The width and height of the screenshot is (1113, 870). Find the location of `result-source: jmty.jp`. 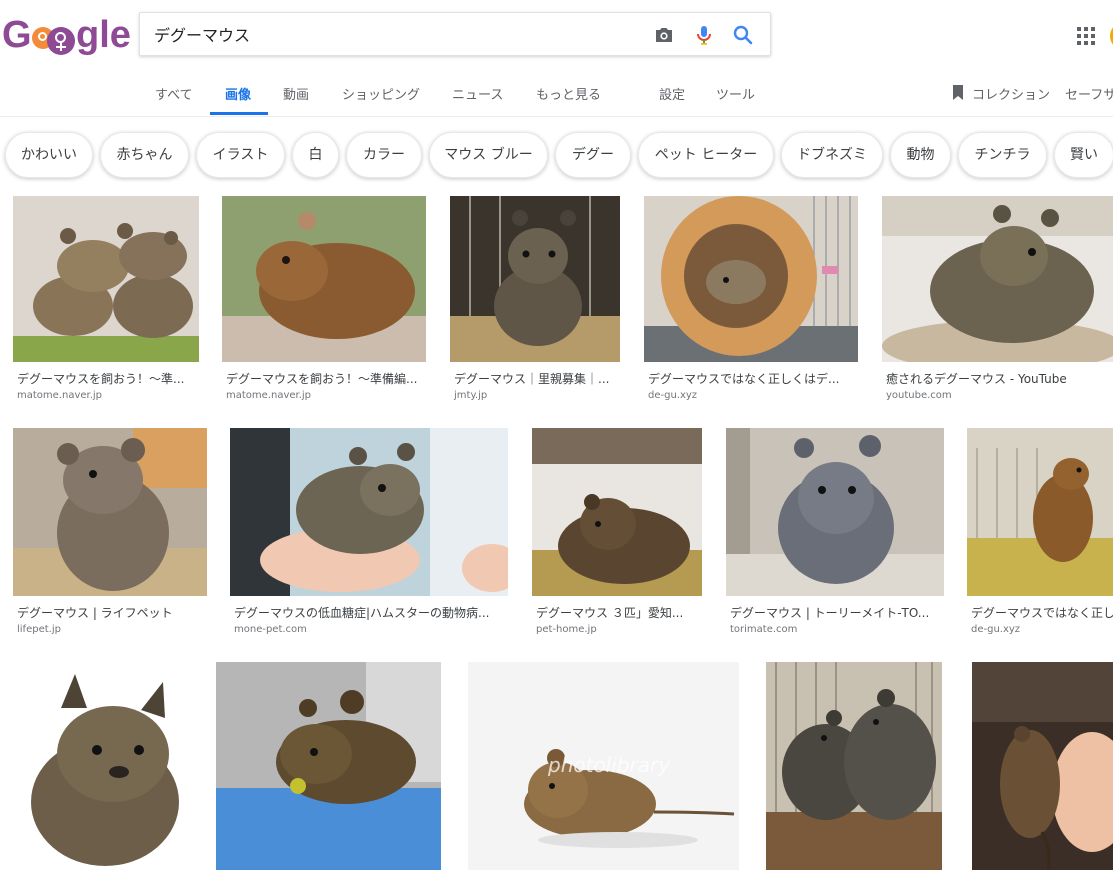

result-source: jmty.jp is located at coordinates (471, 395).